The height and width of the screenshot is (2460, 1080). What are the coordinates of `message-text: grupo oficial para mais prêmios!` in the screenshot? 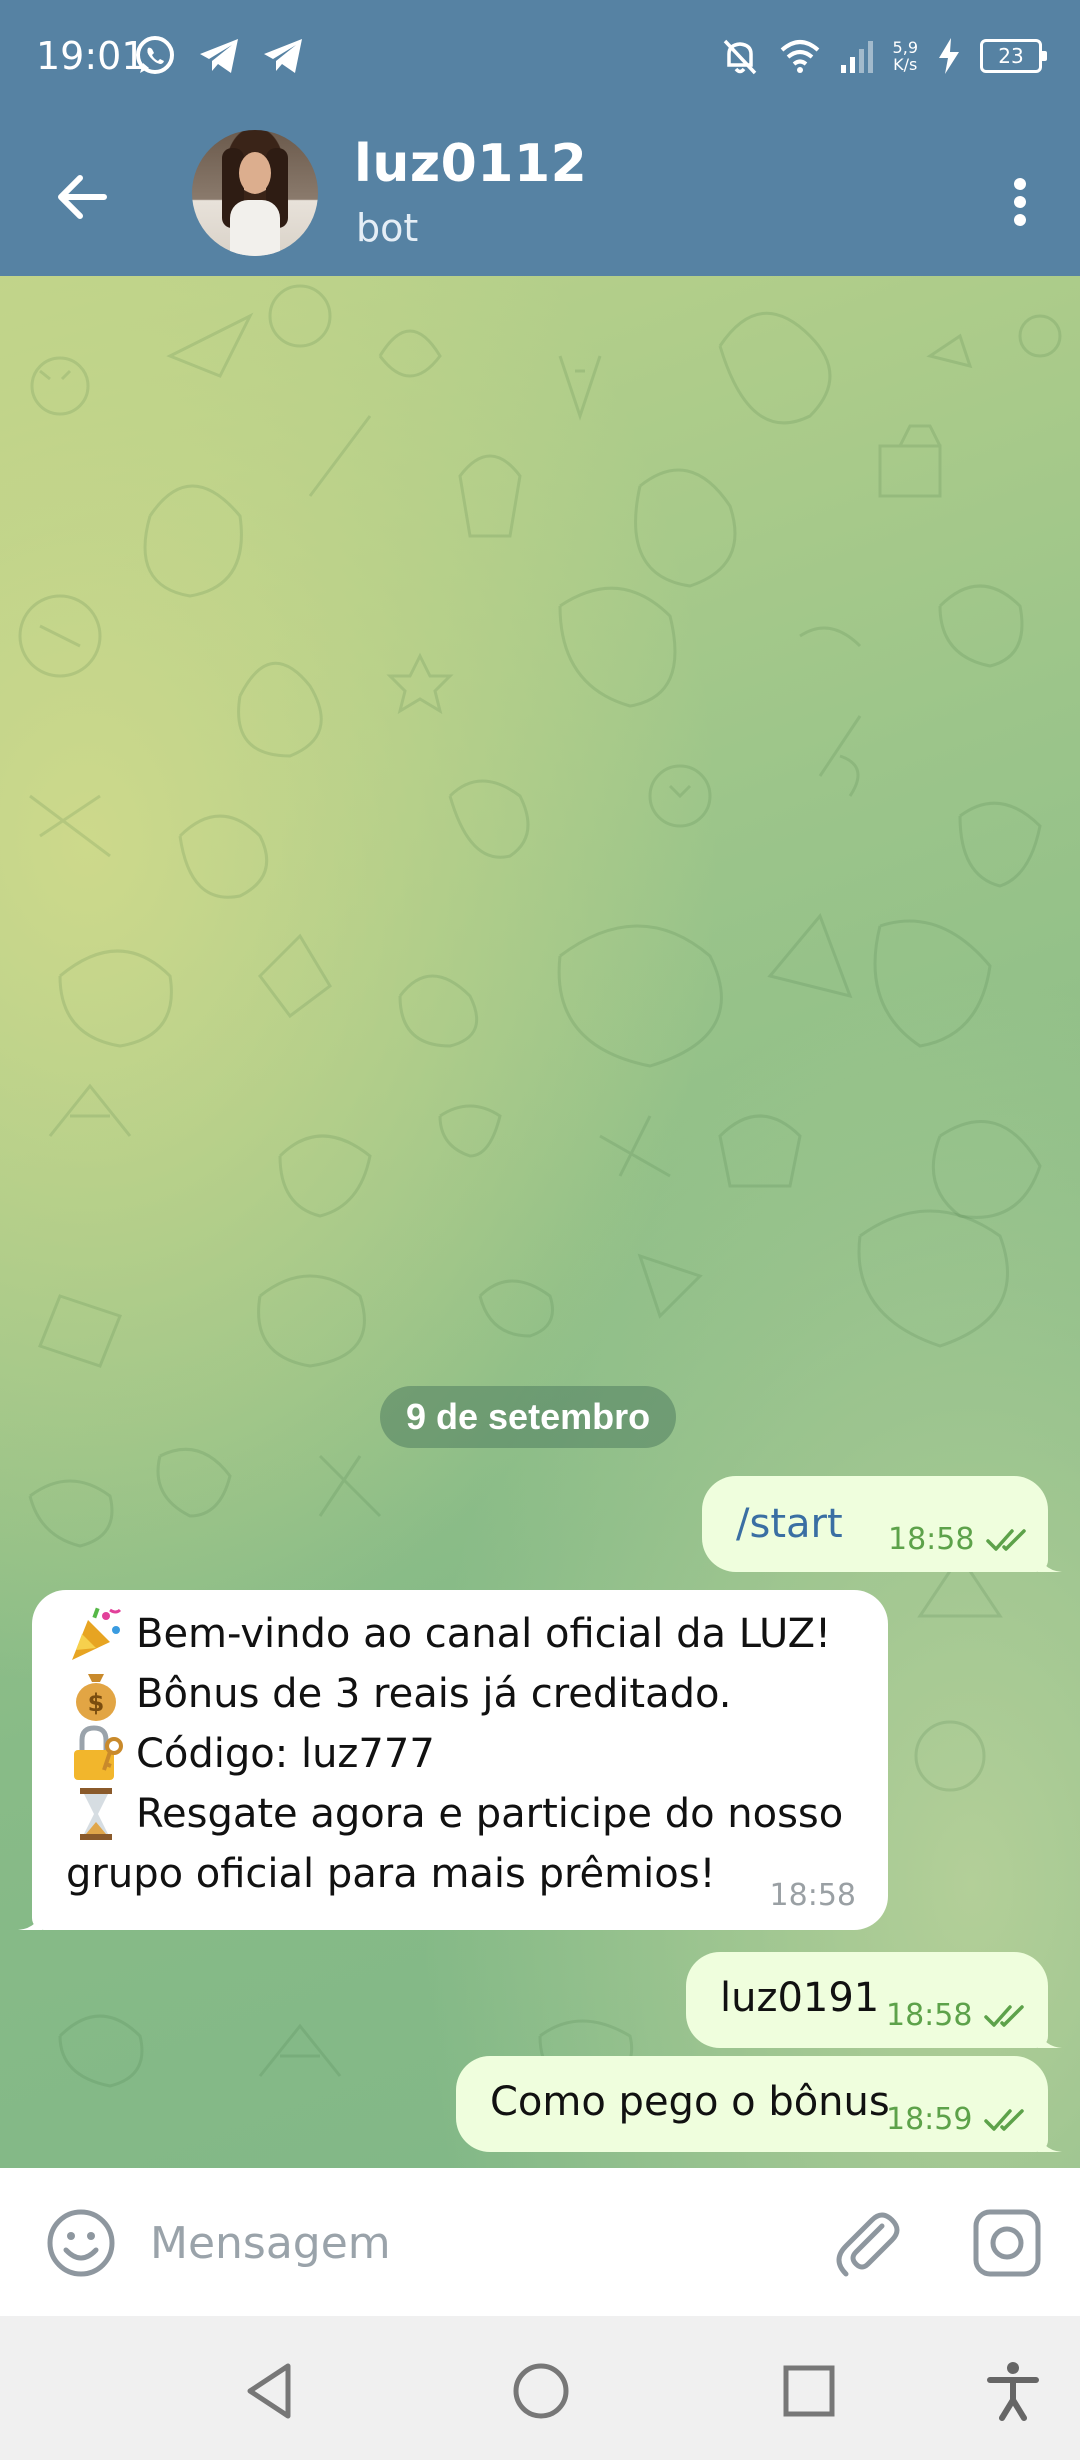 It's located at (391, 1874).